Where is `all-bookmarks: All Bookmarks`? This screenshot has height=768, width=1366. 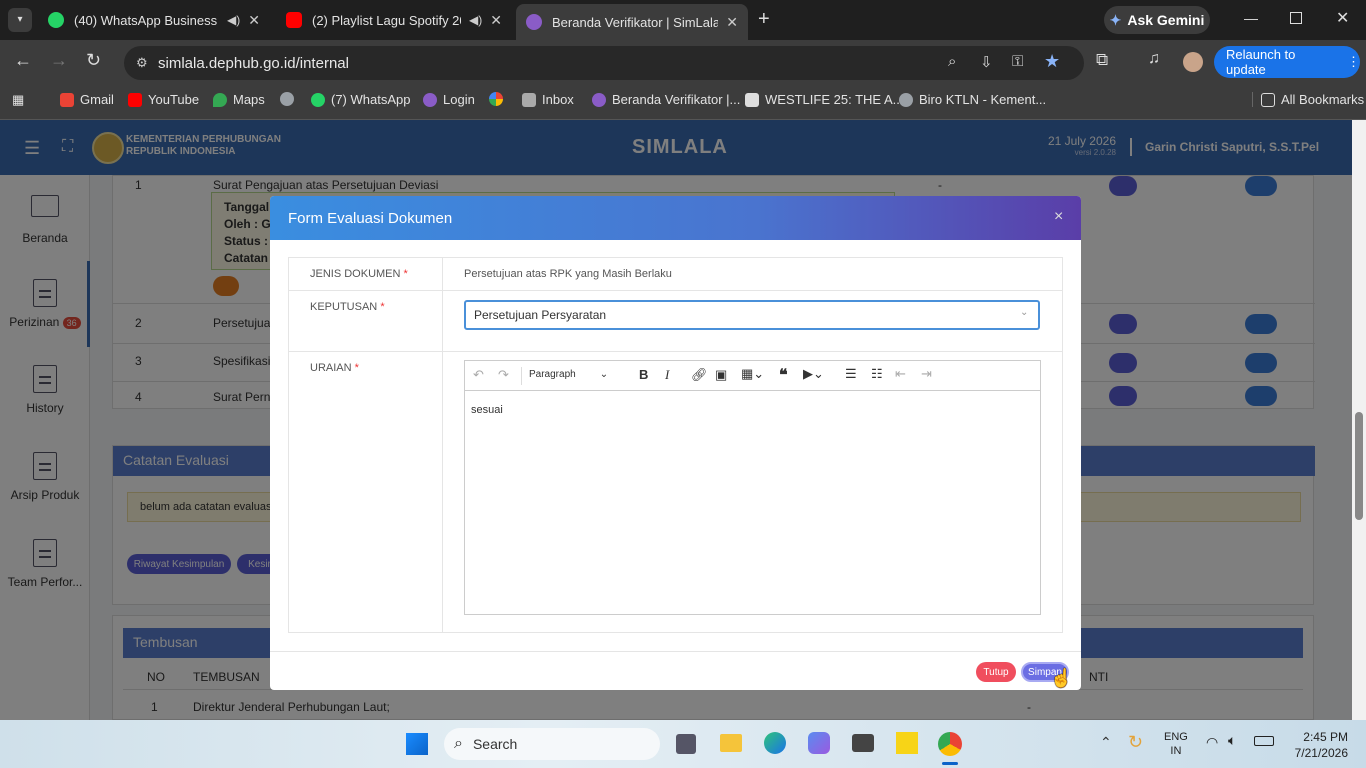
all-bookmarks: All Bookmarks is located at coordinates (1308, 99).